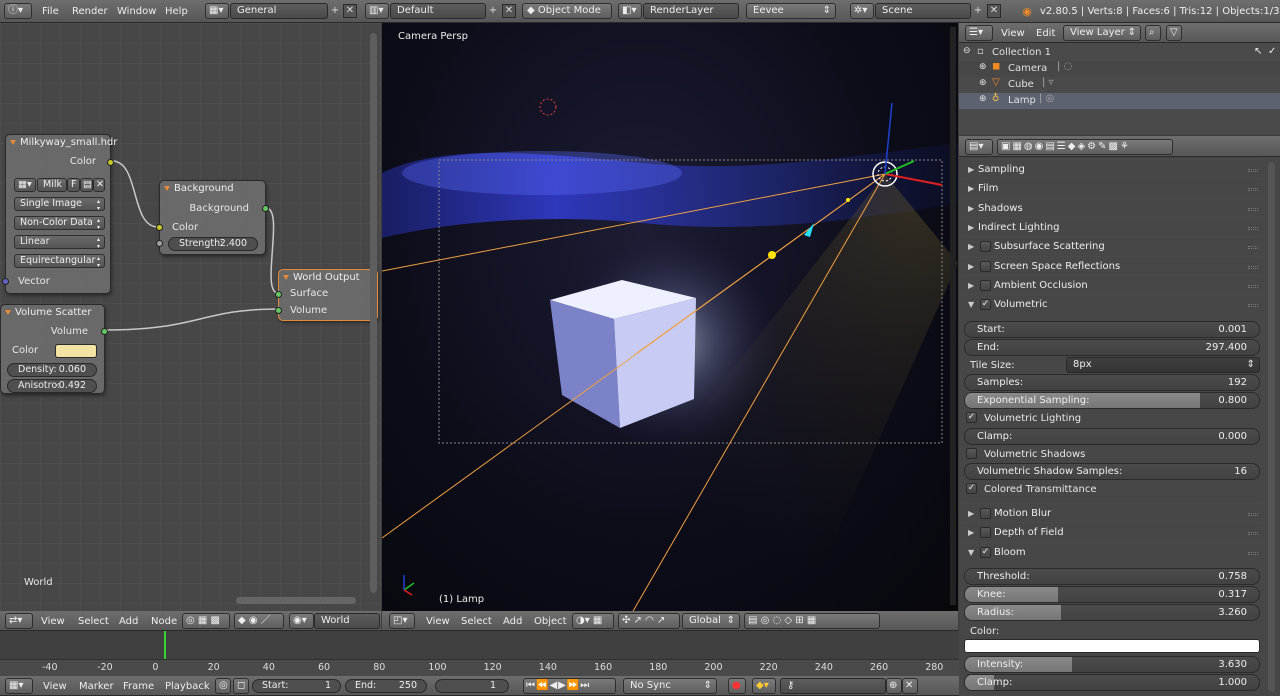  What do you see at coordinates (833, 686) in the screenshot?
I see `keying-set-field: ⚷` at bounding box center [833, 686].